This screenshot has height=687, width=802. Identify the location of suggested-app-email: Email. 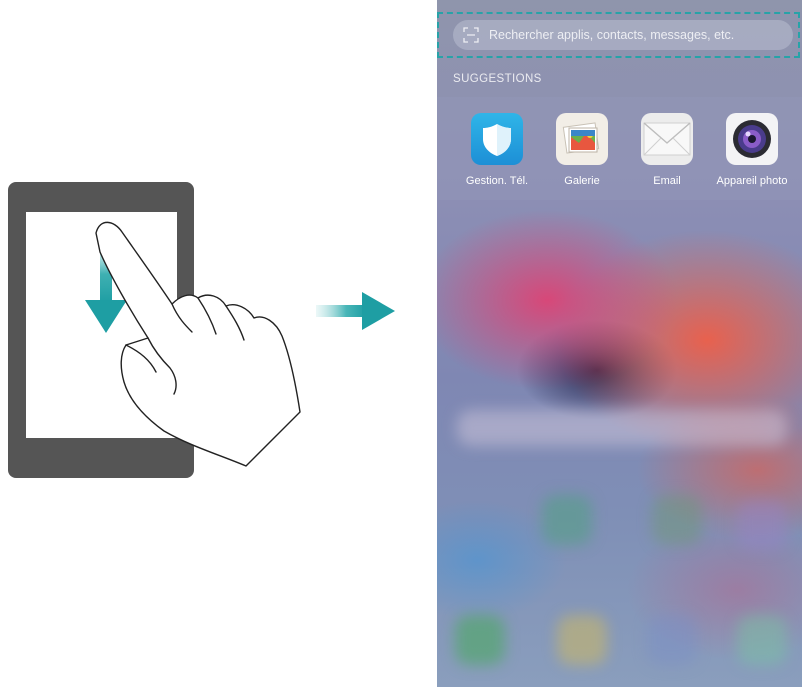
(667, 150).